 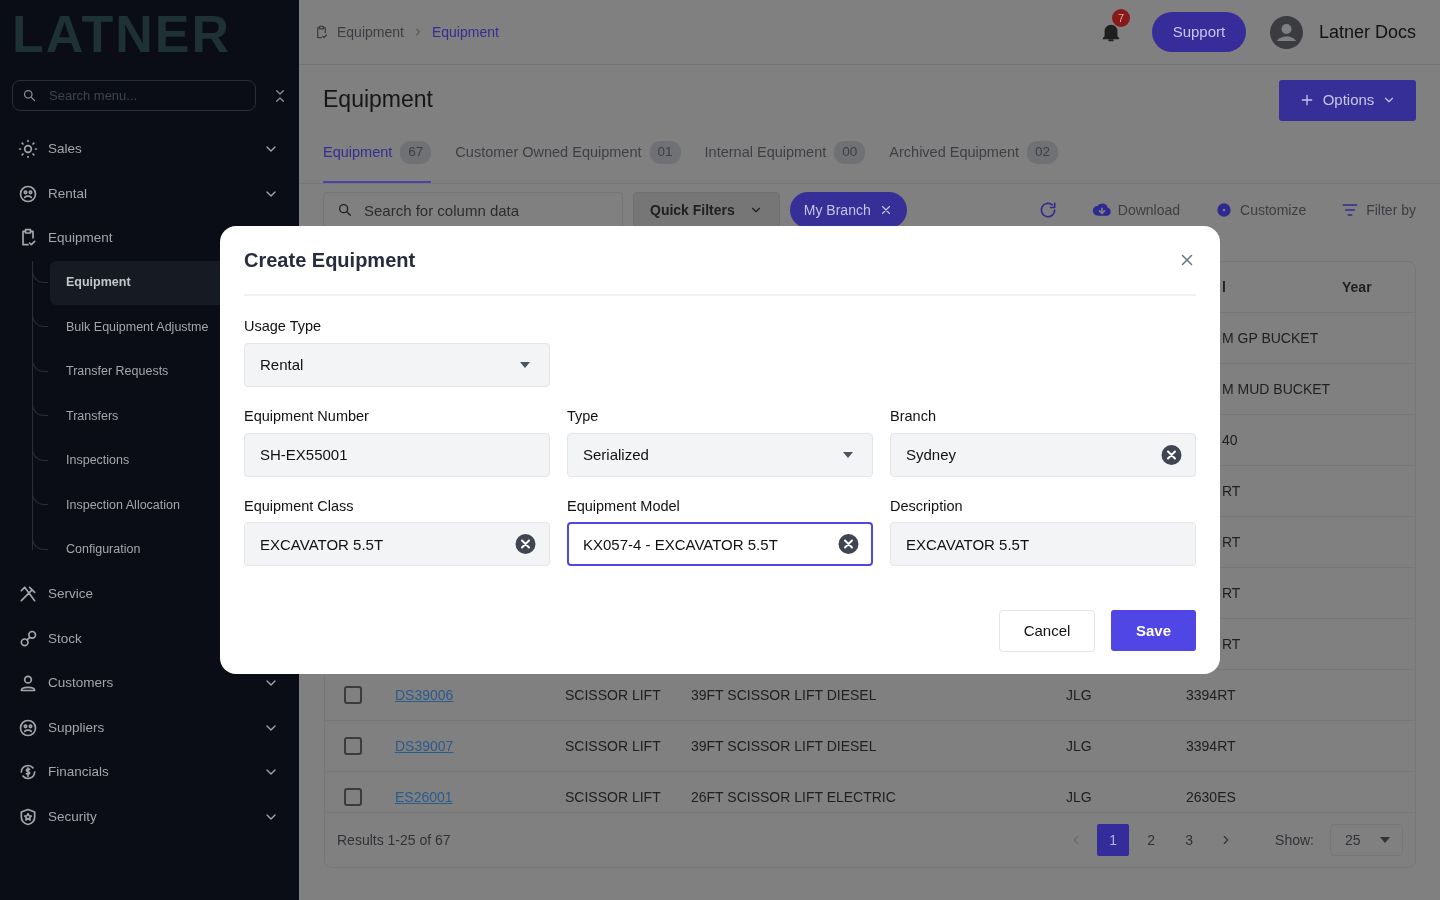 What do you see at coordinates (321, 32) in the screenshot?
I see `clipboard-icon` at bounding box center [321, 32].